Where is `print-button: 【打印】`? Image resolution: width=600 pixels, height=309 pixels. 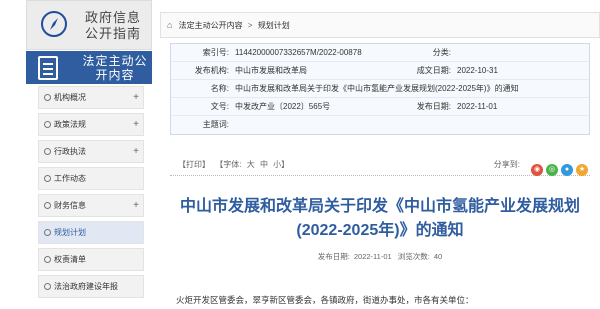 print-button: 【打印】 is located at coordinates (194, 164).